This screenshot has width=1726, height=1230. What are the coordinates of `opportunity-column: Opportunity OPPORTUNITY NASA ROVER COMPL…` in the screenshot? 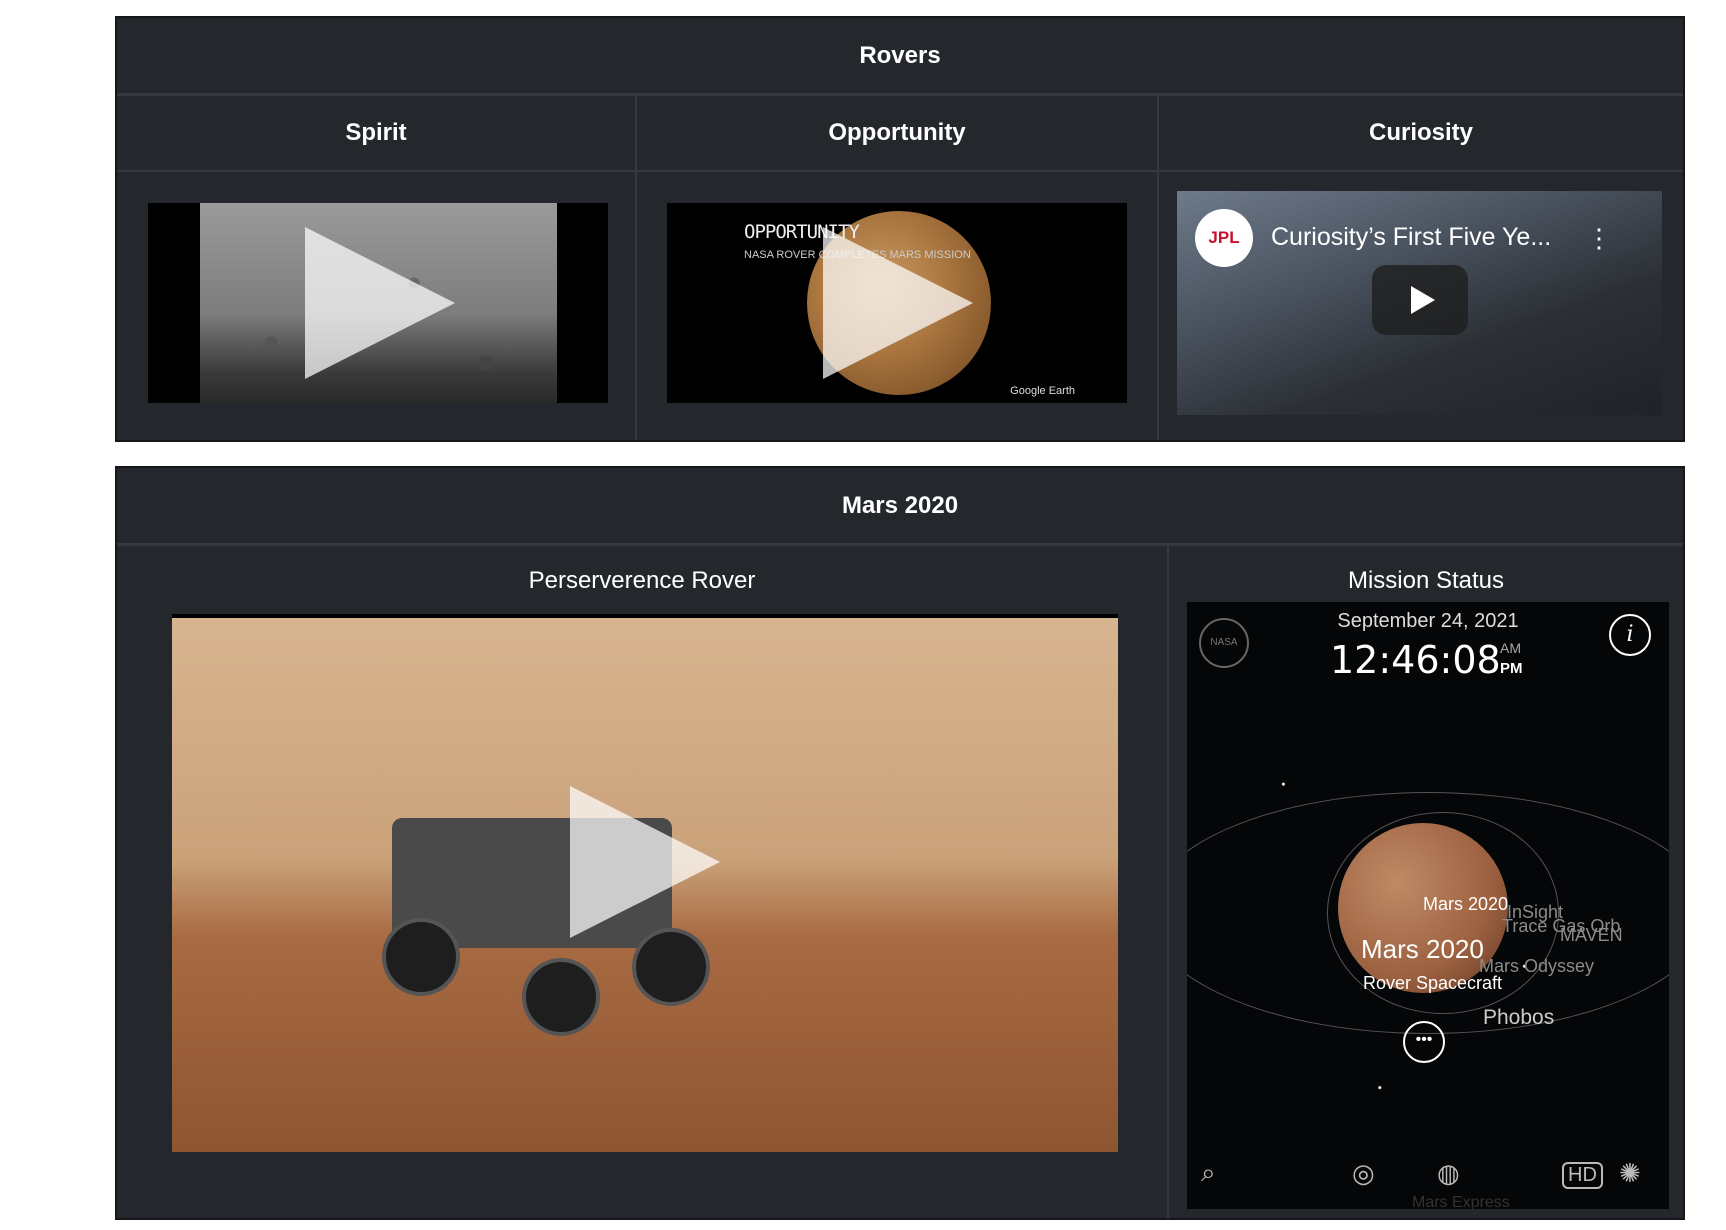 It's located at (898, 268).